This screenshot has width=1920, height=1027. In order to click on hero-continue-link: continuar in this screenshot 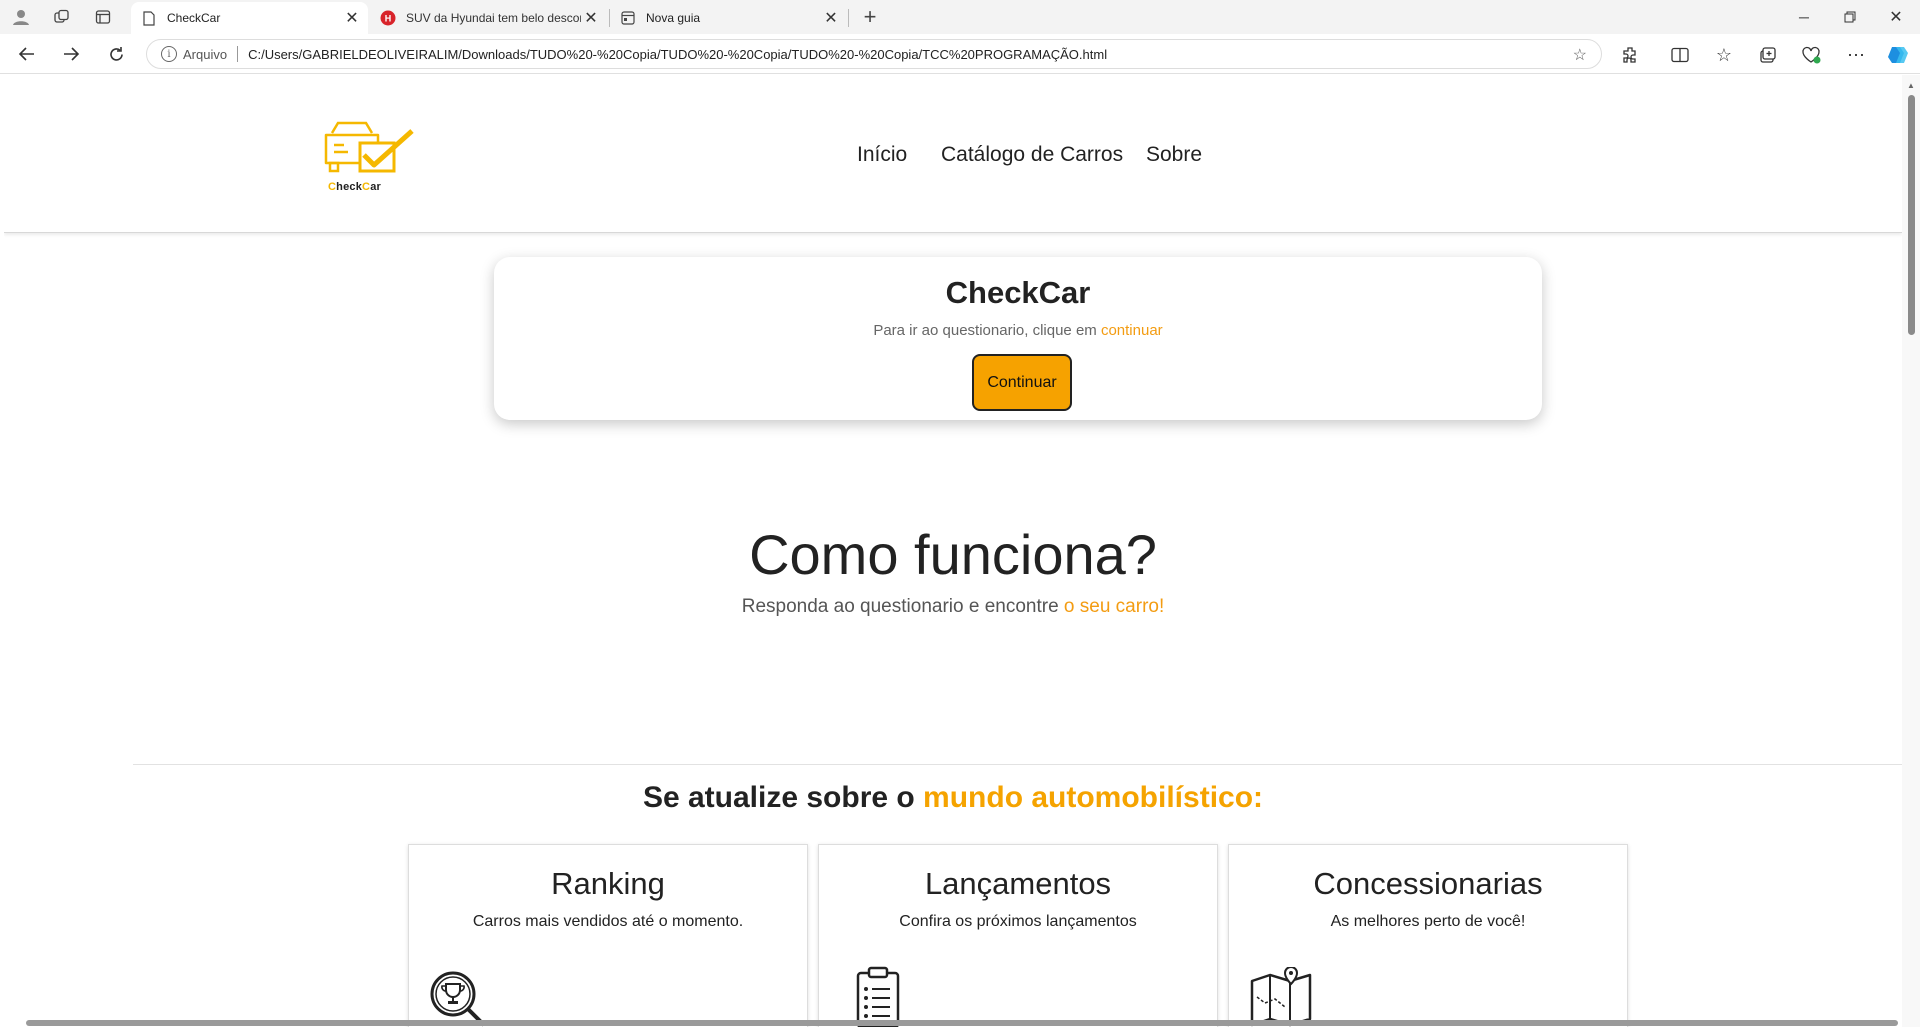, I will do `click(1132, 330)`.